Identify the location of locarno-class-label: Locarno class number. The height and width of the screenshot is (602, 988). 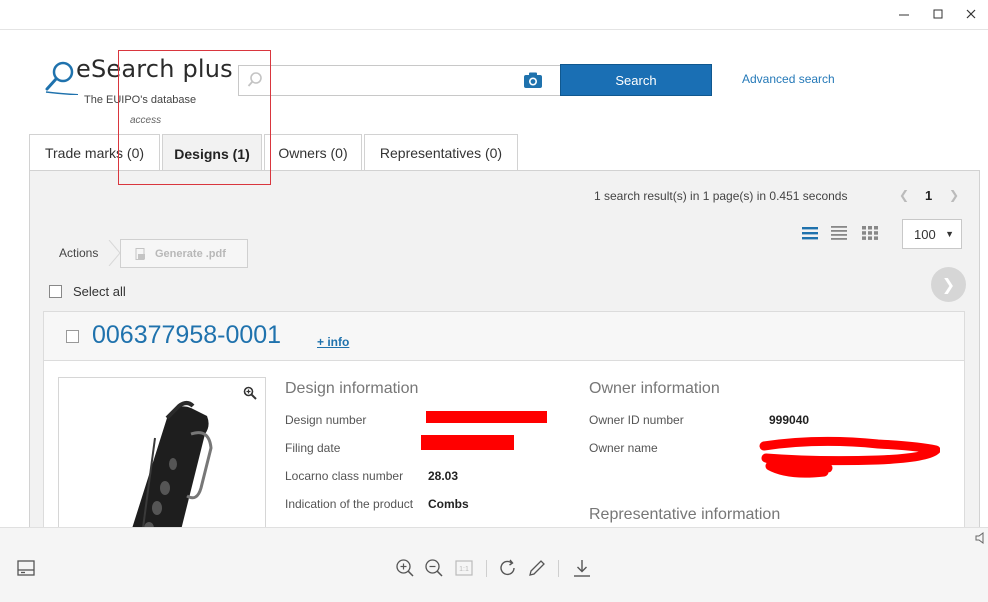
(344, 476).